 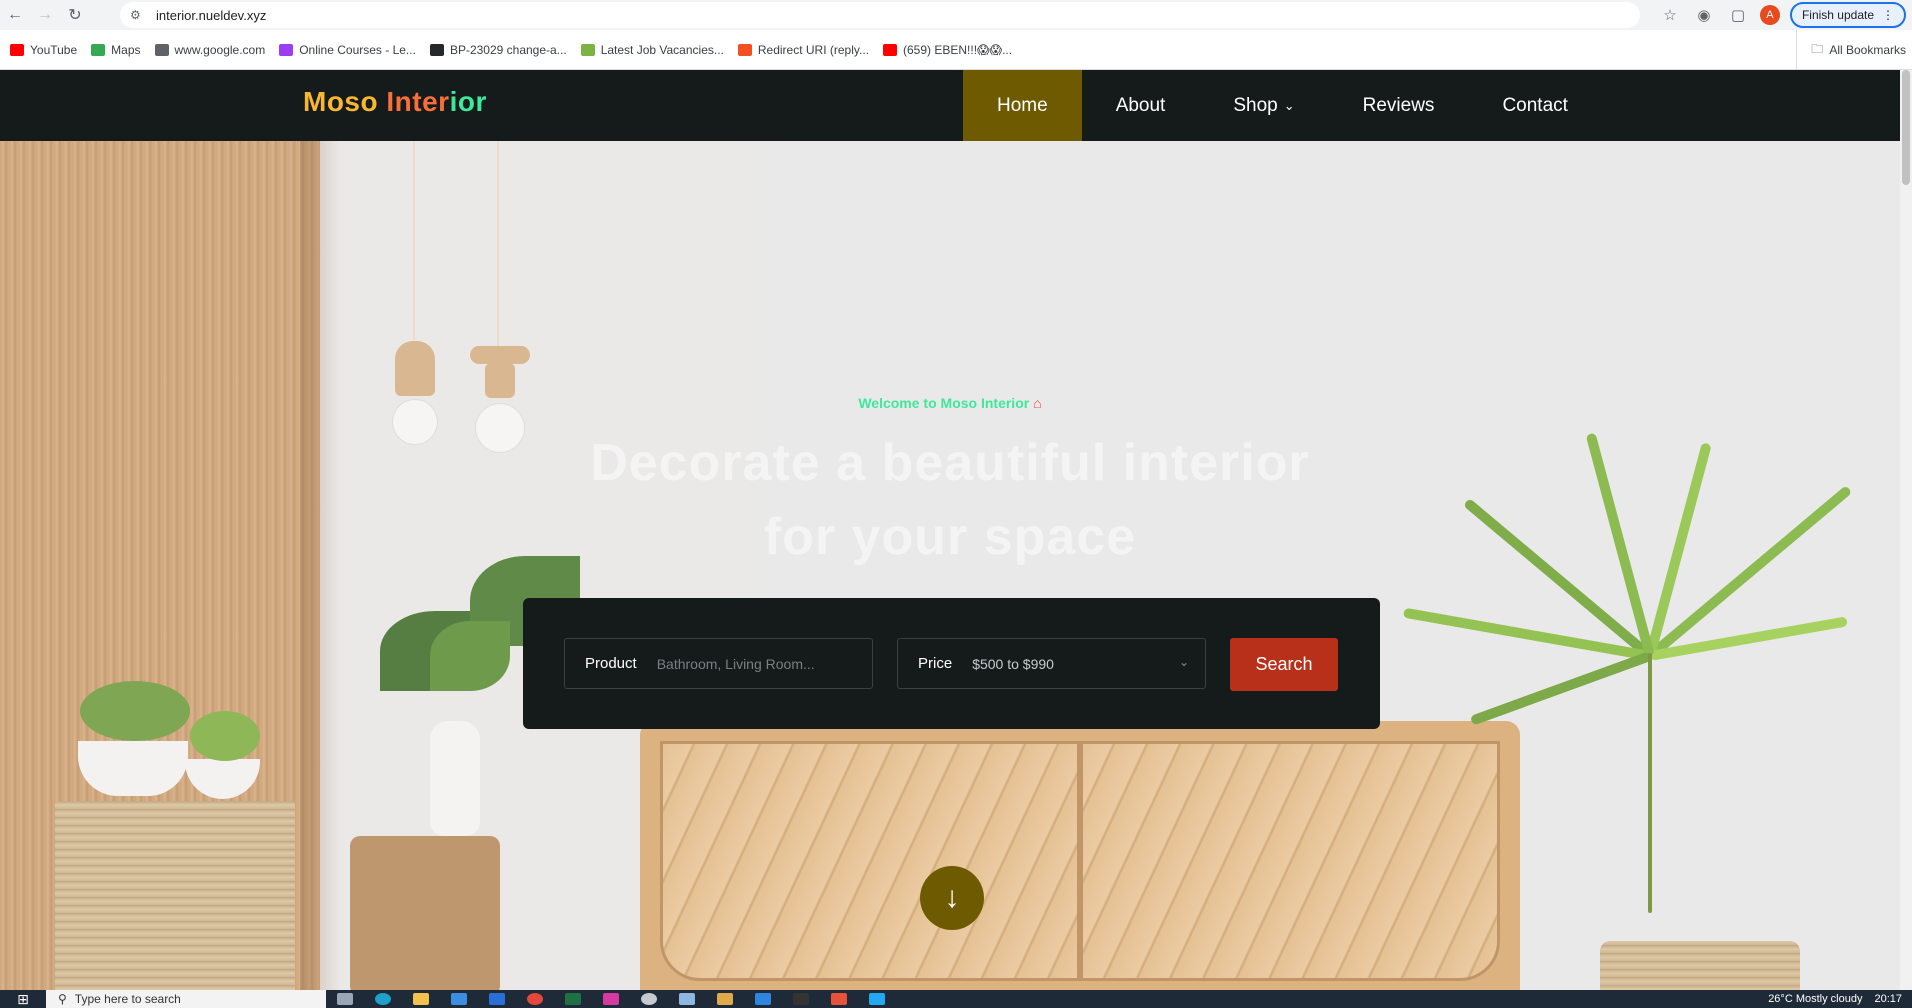 What do you see at coordinates (126, 49) in the screenshot?
I see `bookmark-label: Maps` at bounding box center [126, 49].